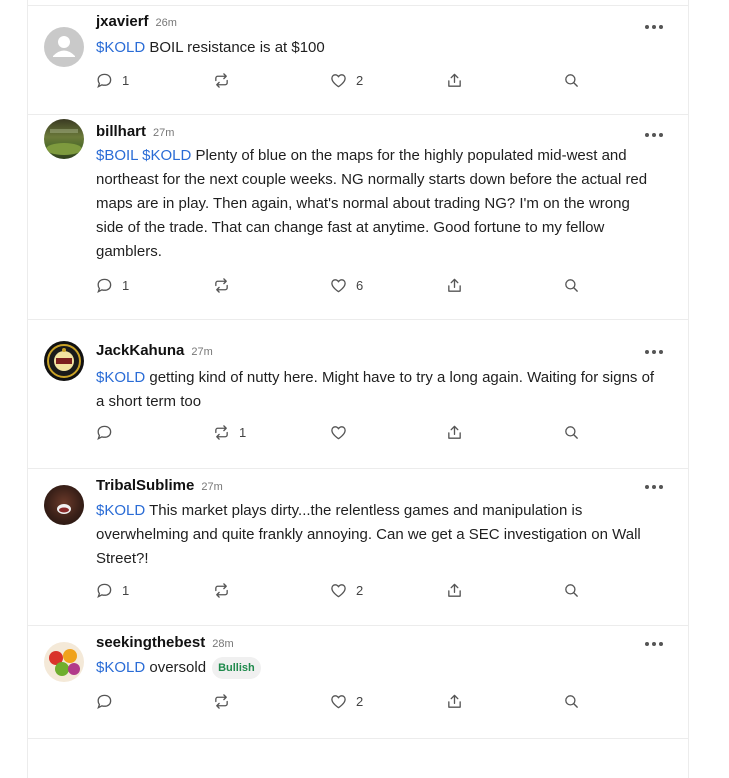  What do you see at coordinates (166, 23) in the screenshot?
I see `timestamp: 26m` at bounding box center [166, 23].